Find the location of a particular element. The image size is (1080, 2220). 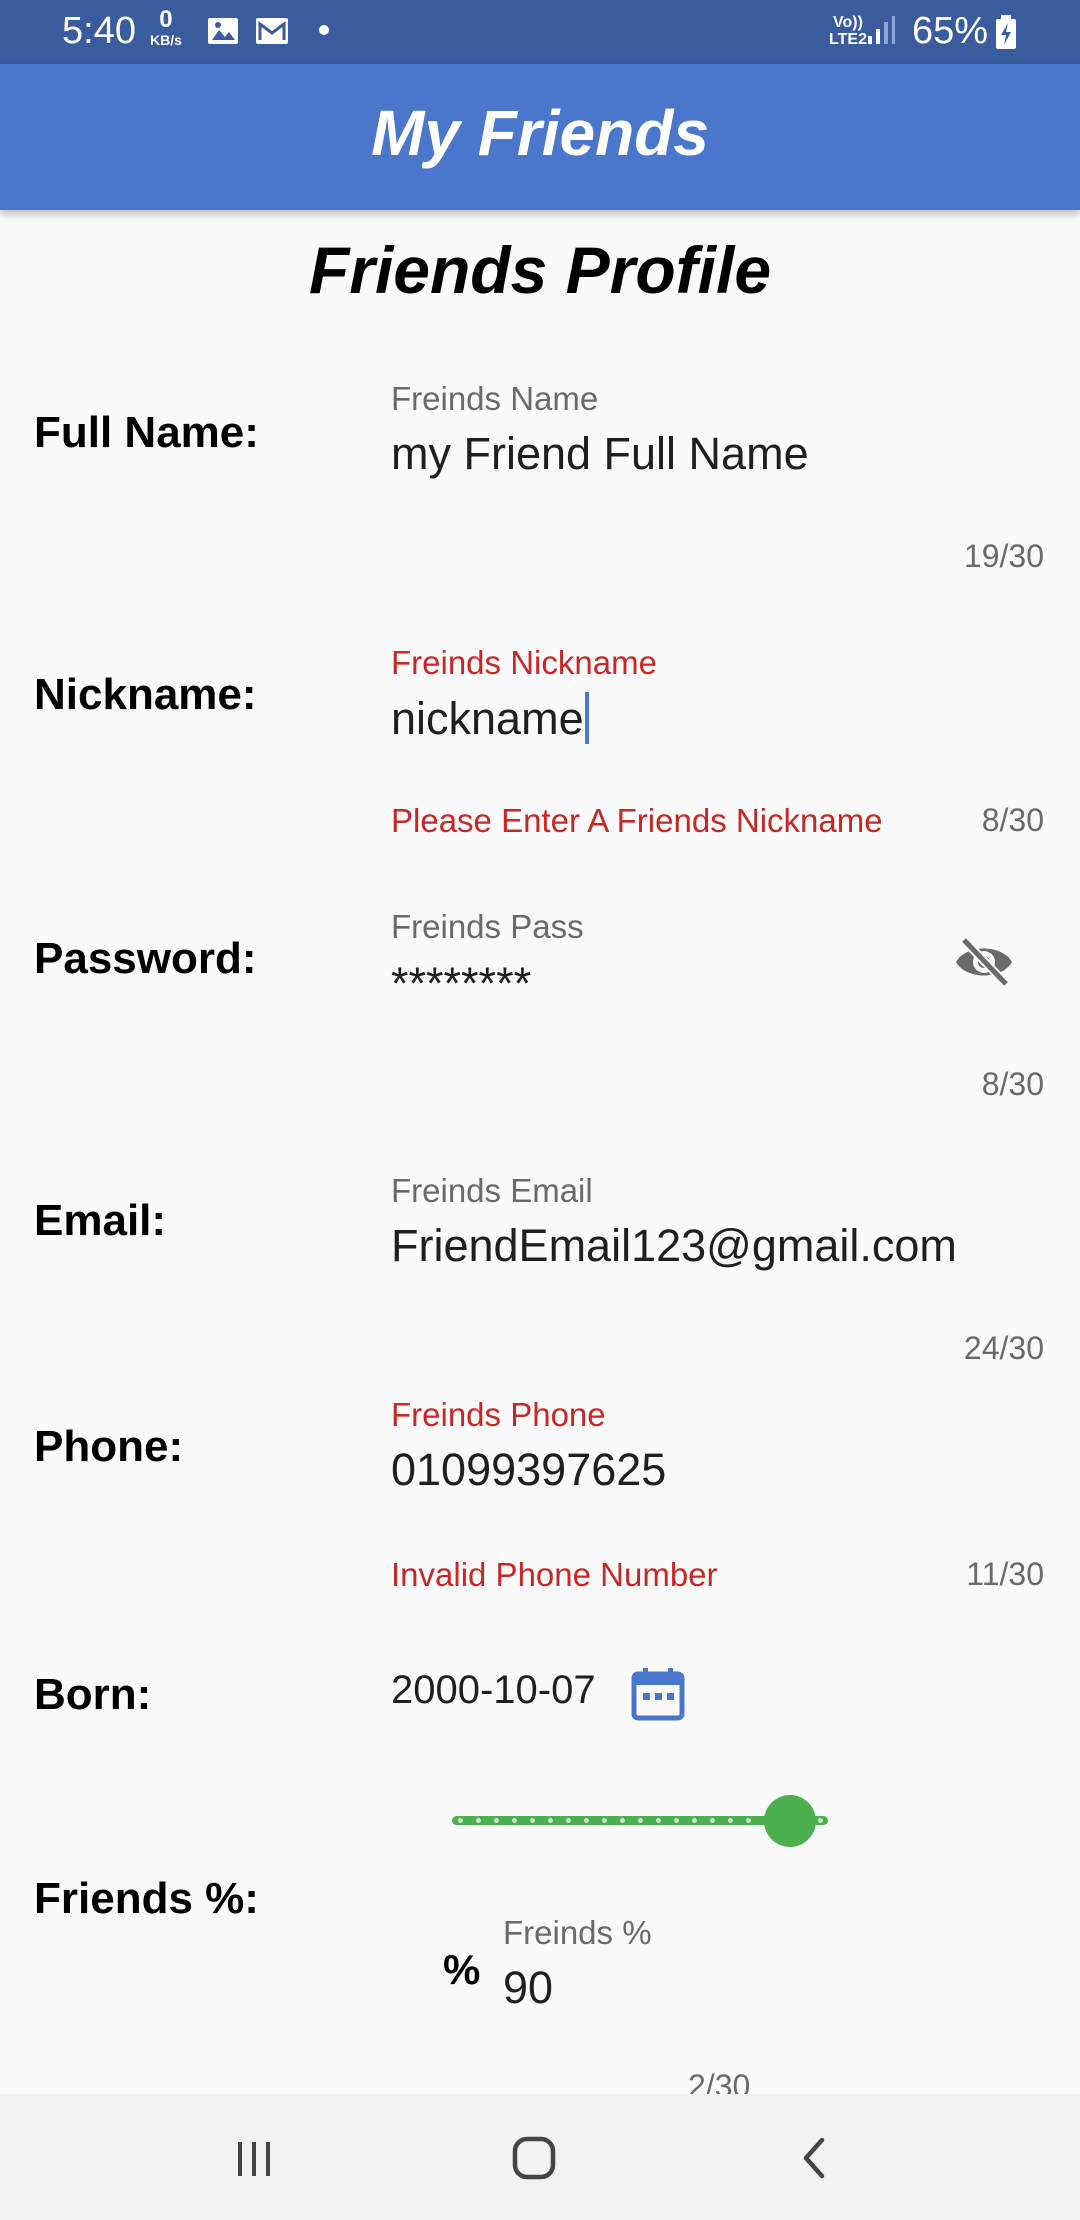

text-cursor is located at coordinates (586, 718).